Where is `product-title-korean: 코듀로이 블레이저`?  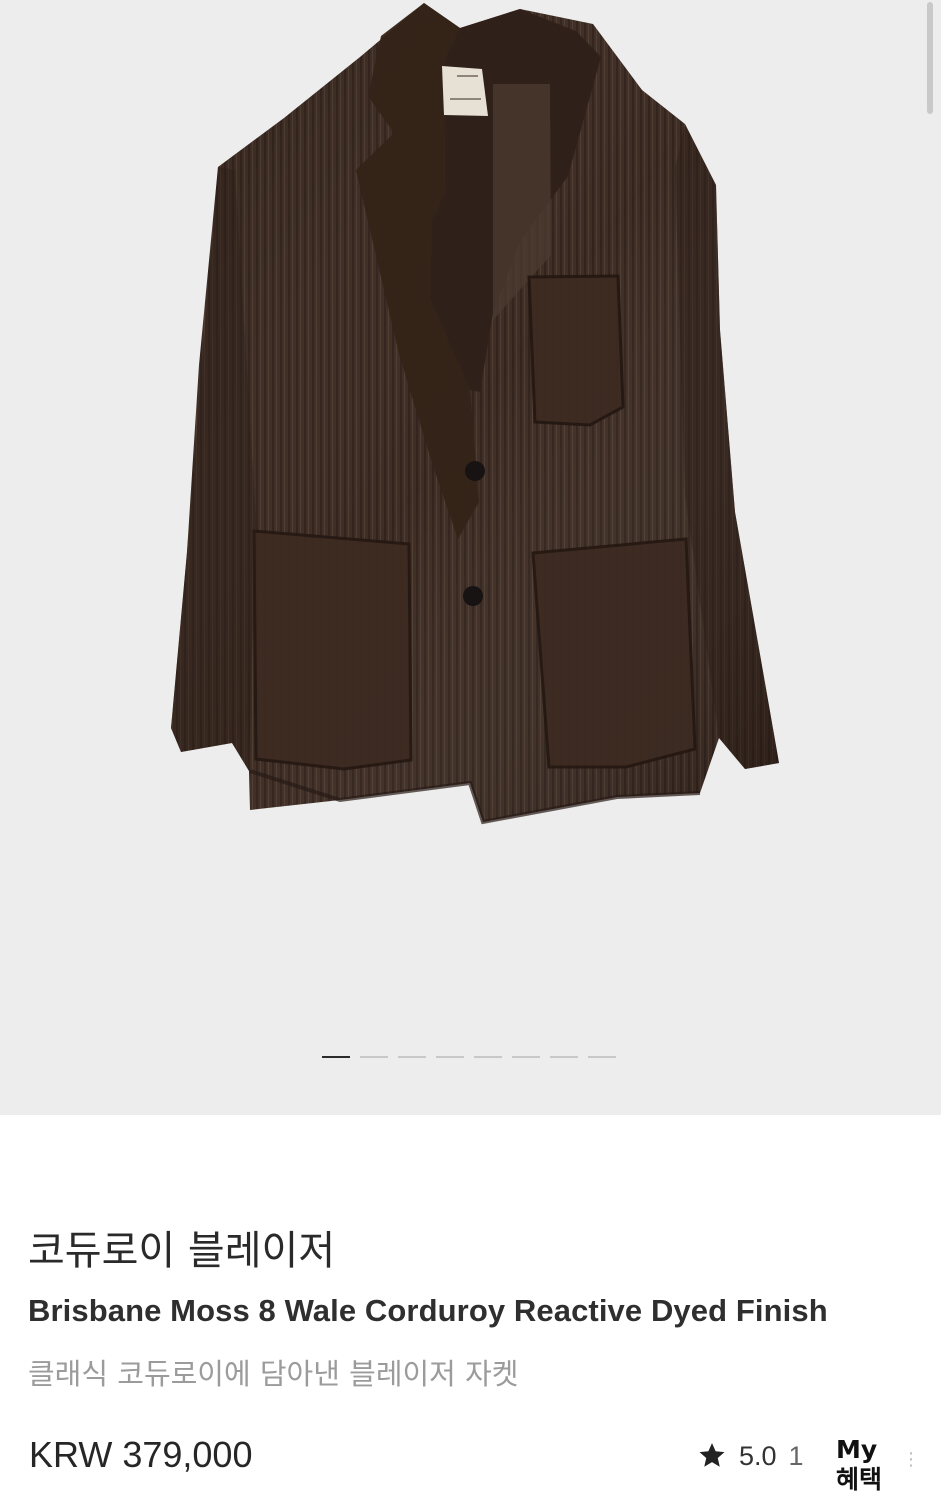 product-title-korean: 코듀로이 블레이저 is located at coordinates (182, 1250).